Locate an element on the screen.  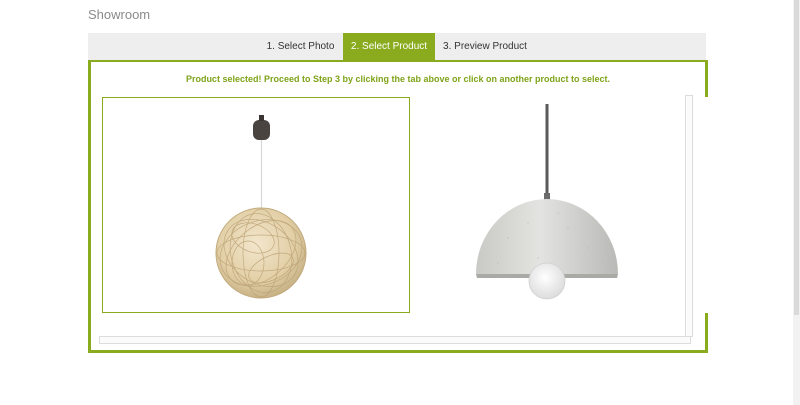
product-grid-horizontal-scrollbar is located at coordinates (395, 340).